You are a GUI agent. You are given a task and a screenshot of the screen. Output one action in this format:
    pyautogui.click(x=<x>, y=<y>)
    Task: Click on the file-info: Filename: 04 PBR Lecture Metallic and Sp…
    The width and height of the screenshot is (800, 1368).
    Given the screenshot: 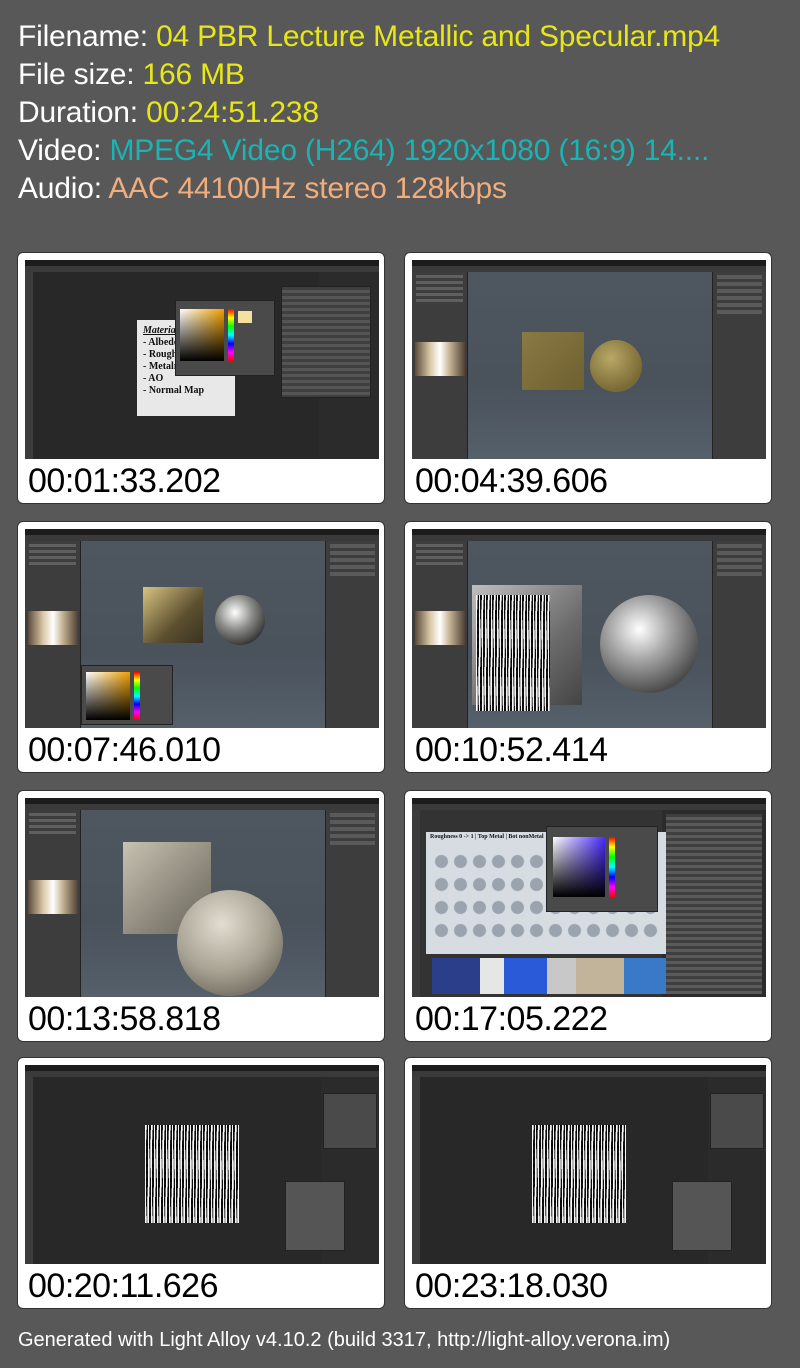 What is the action you would take?
    pyautogui.click(x=403, y=113)
    